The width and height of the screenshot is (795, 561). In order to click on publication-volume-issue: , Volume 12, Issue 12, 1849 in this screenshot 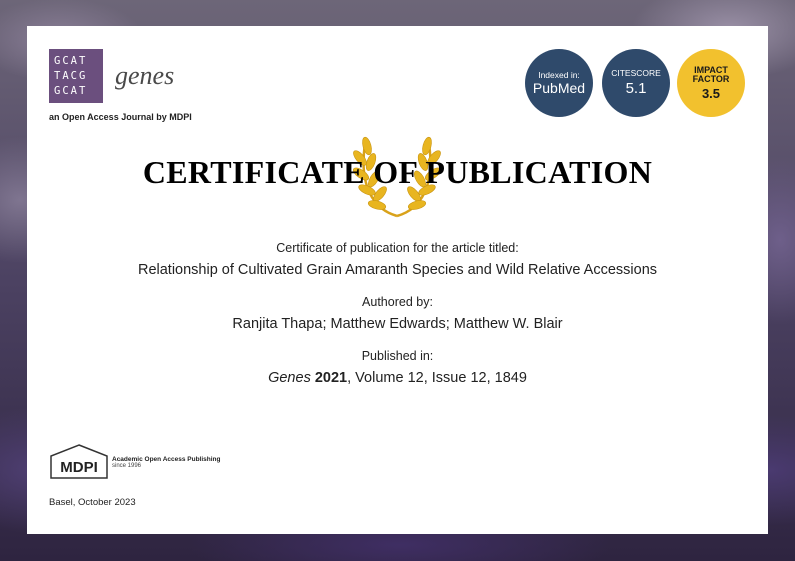, I will do `click(437, 378)`.